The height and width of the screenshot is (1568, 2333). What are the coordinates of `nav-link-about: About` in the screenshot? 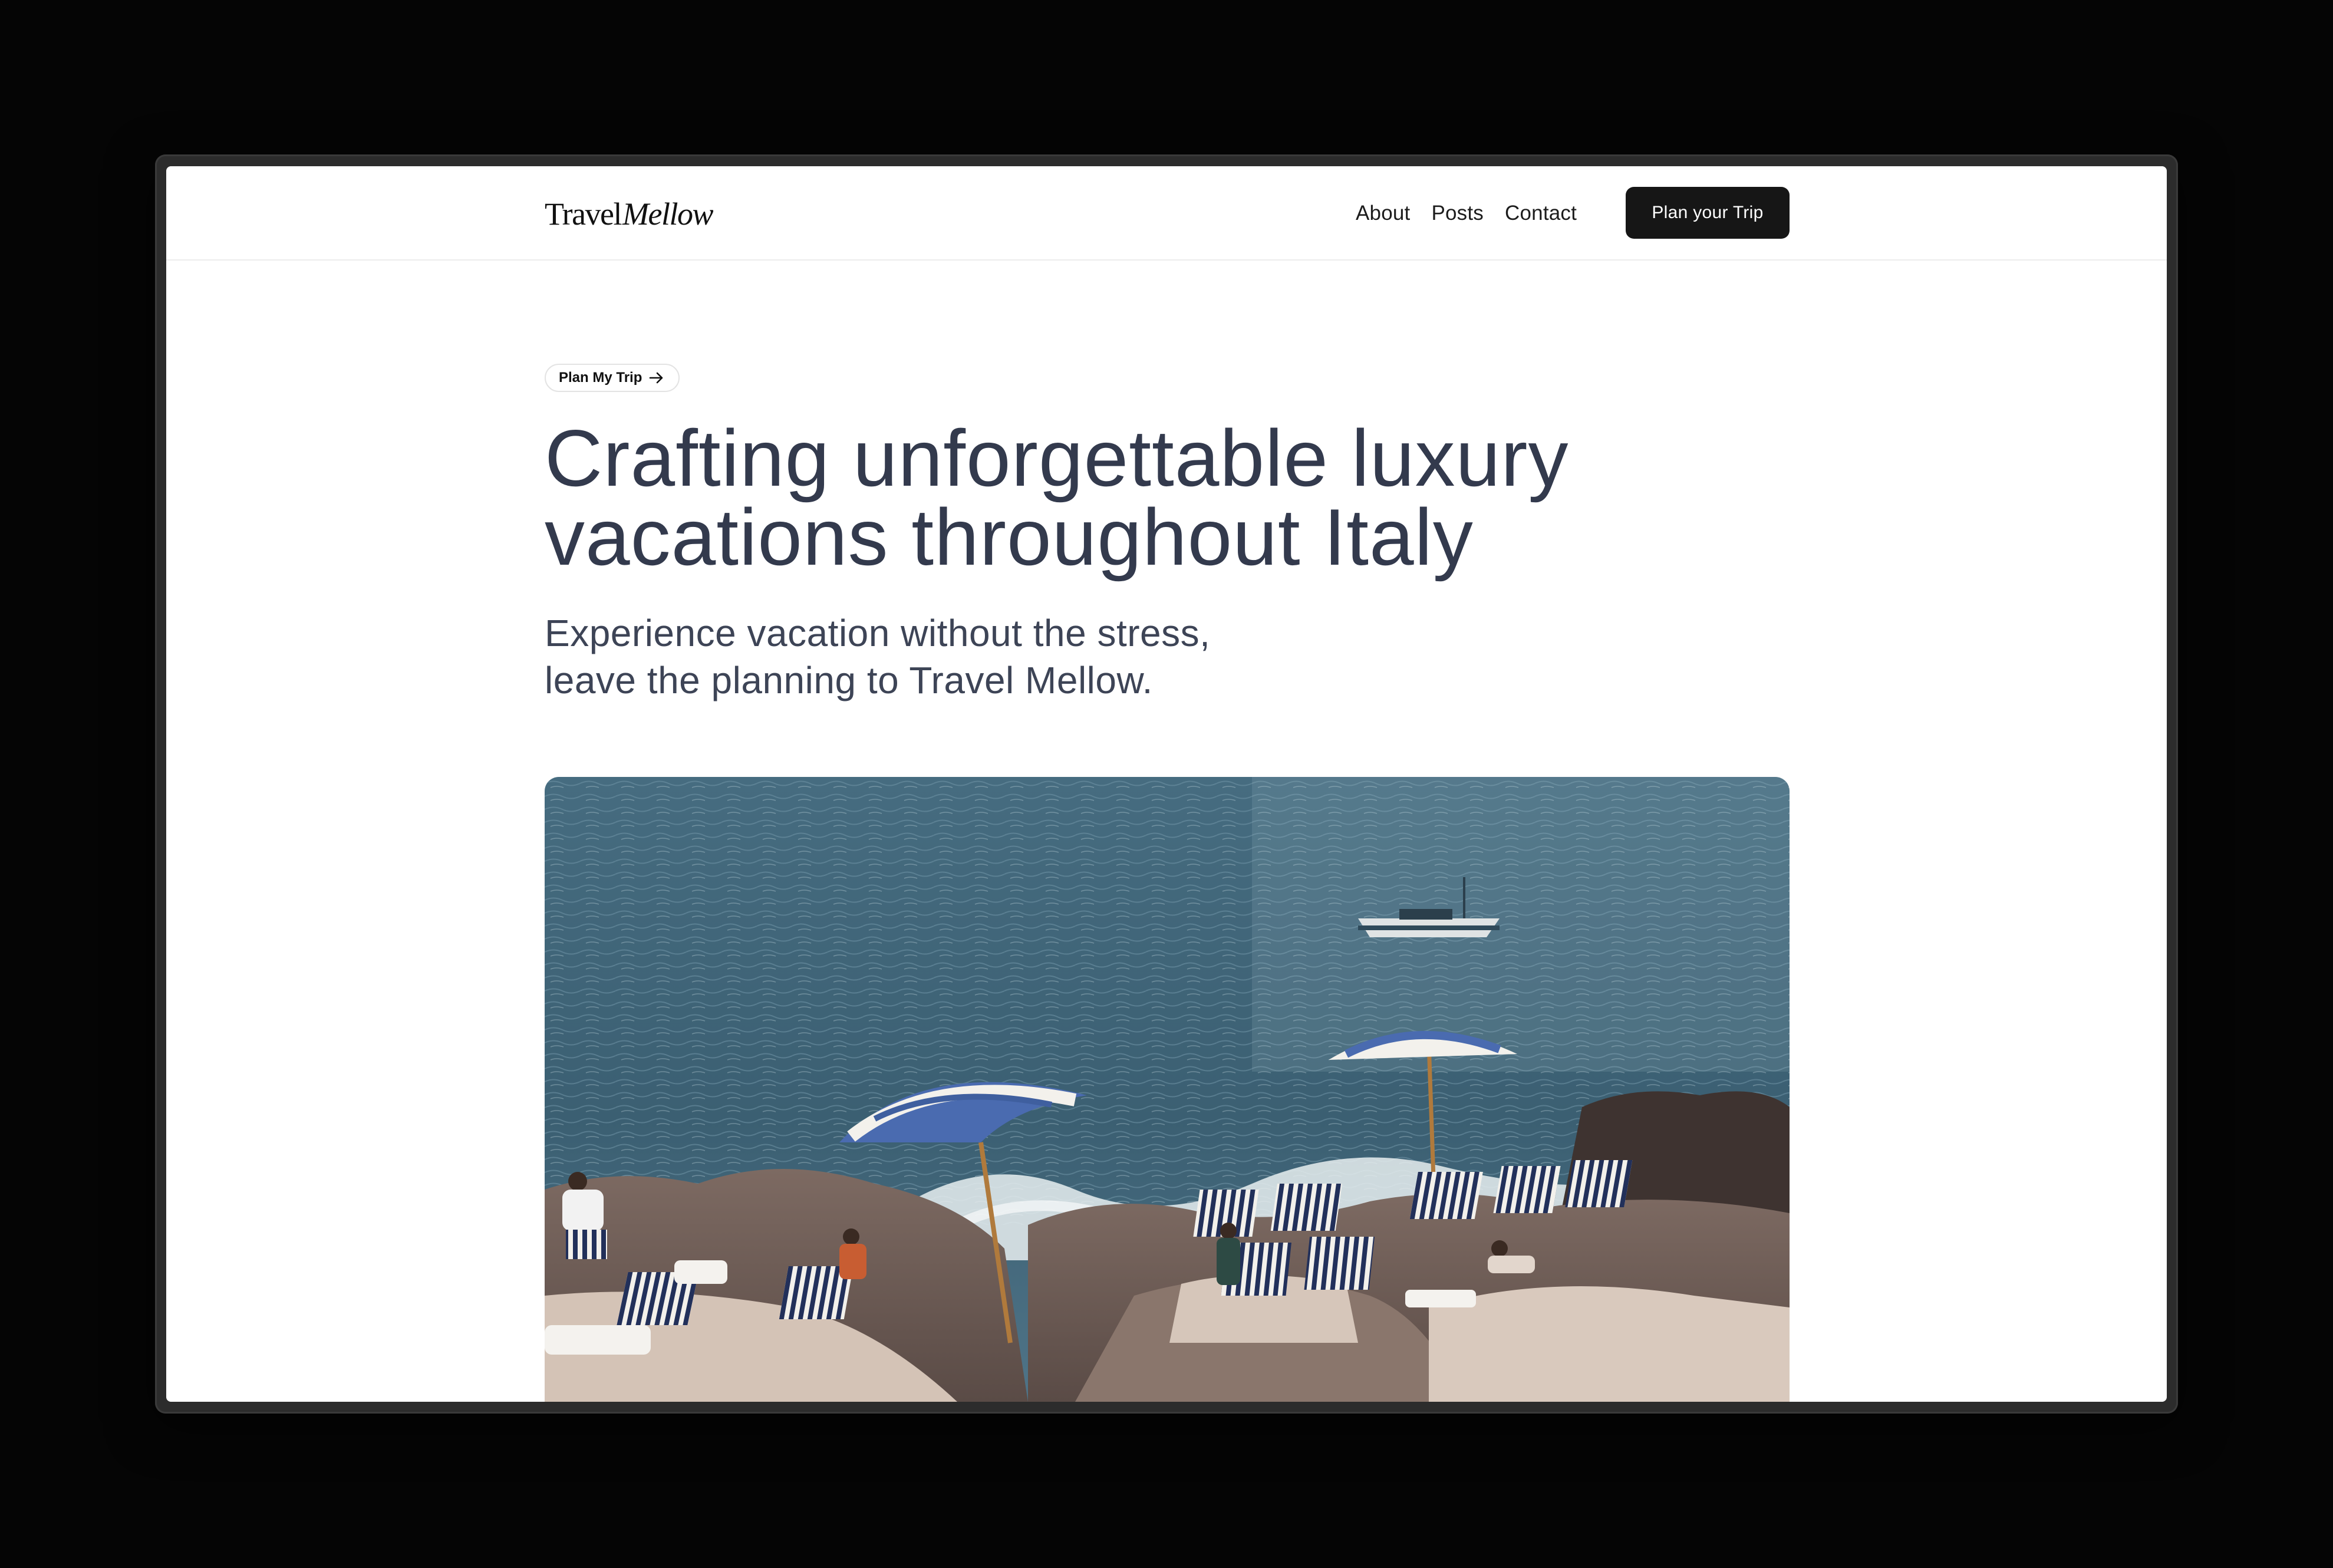 It's located at (1383, 213).